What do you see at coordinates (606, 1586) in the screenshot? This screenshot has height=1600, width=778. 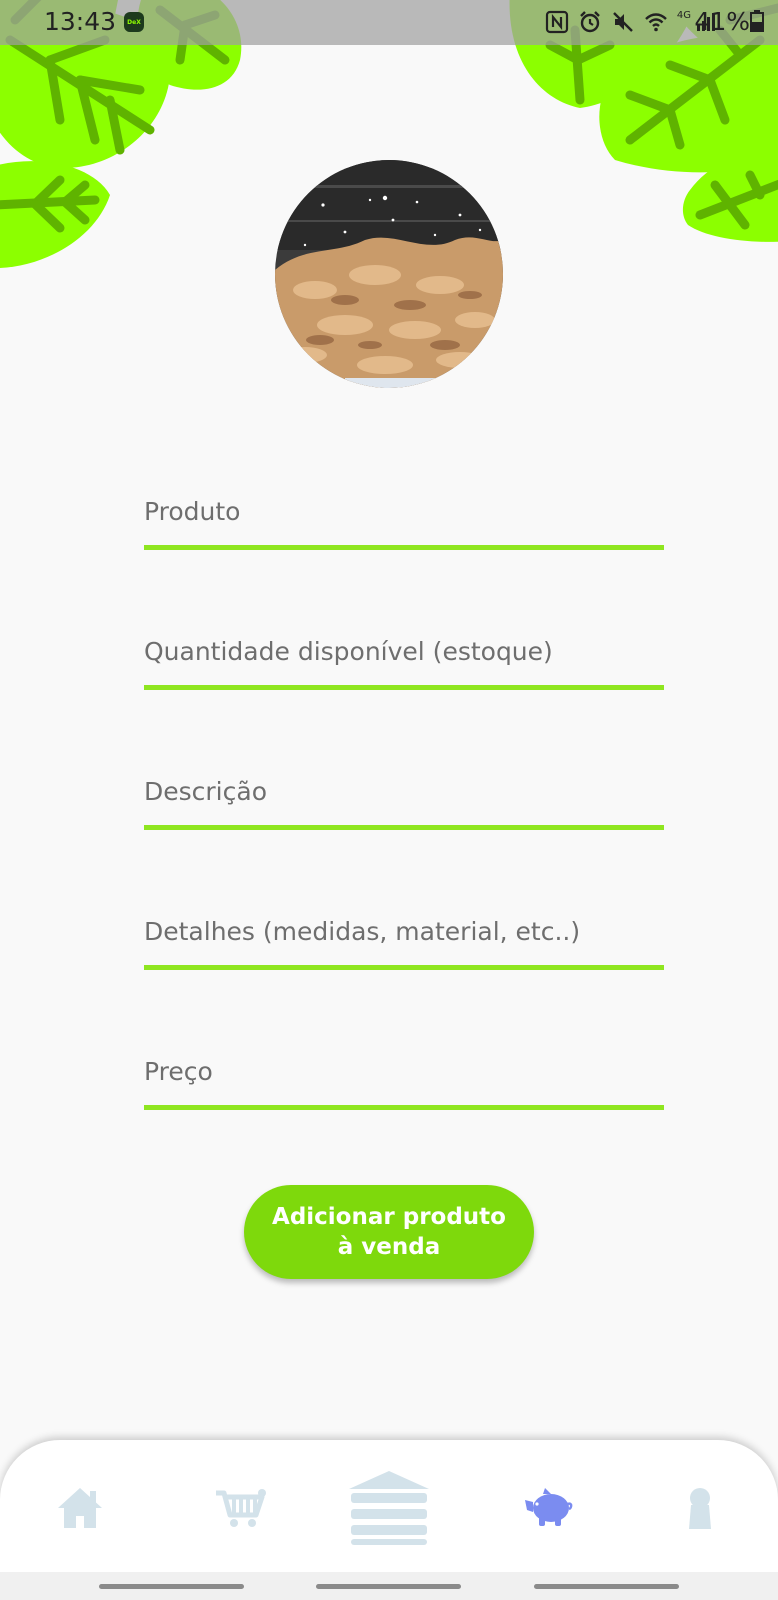 I see `gesture-pill-right` at bounding box center [606, 1586].